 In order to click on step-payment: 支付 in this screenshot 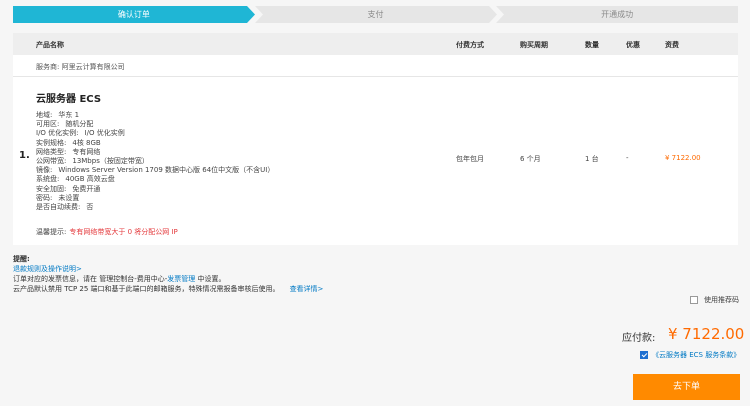, I will do `click(375, 14)`.